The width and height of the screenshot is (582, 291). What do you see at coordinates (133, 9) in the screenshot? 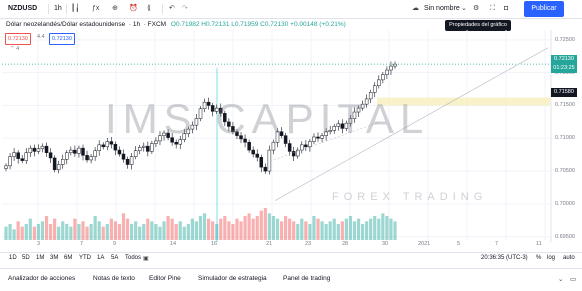
I see `alert-icon: ⏰` at bounding box center [133, 9].